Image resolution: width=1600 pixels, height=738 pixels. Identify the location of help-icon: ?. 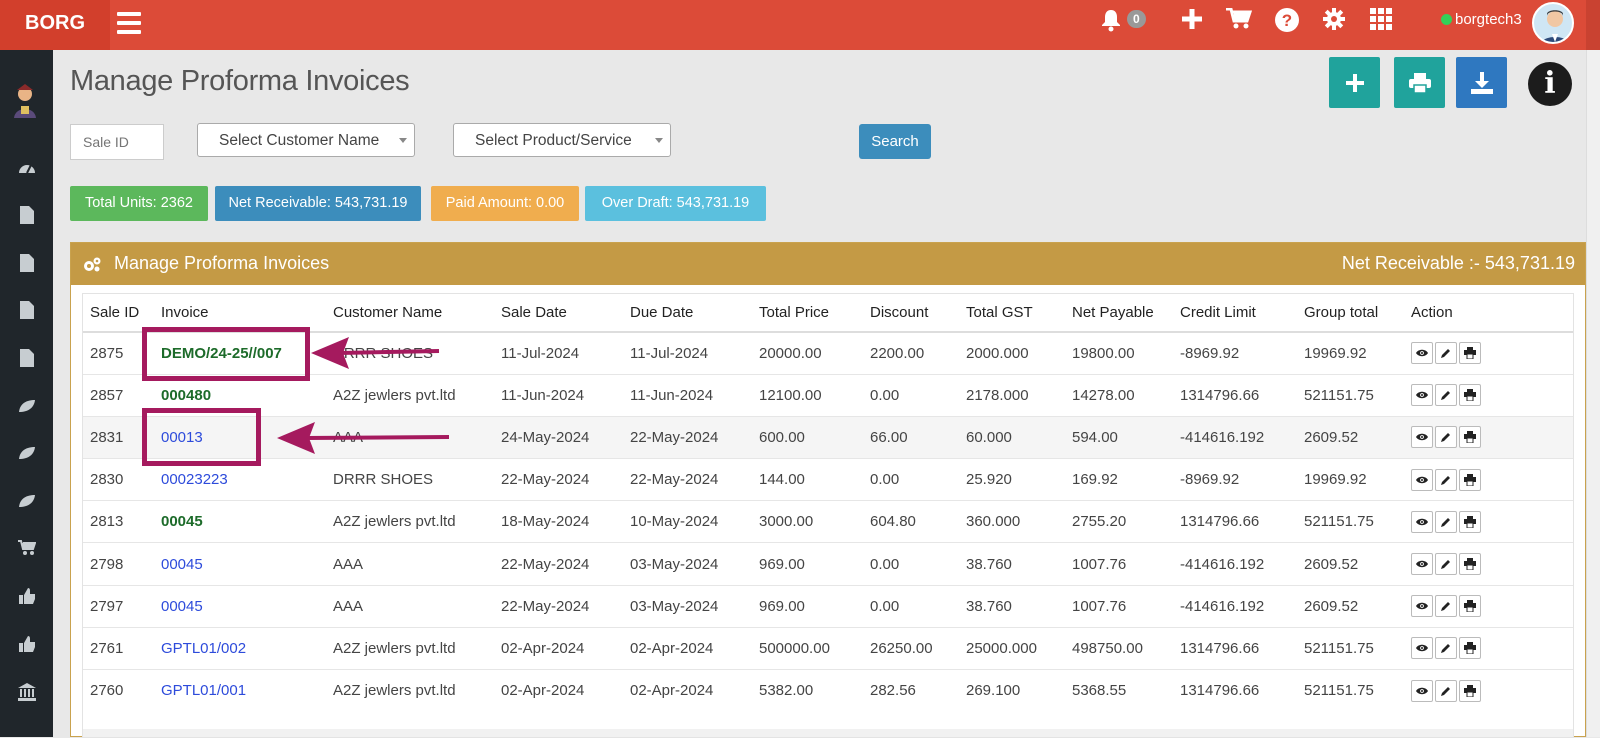
(1287, 23).